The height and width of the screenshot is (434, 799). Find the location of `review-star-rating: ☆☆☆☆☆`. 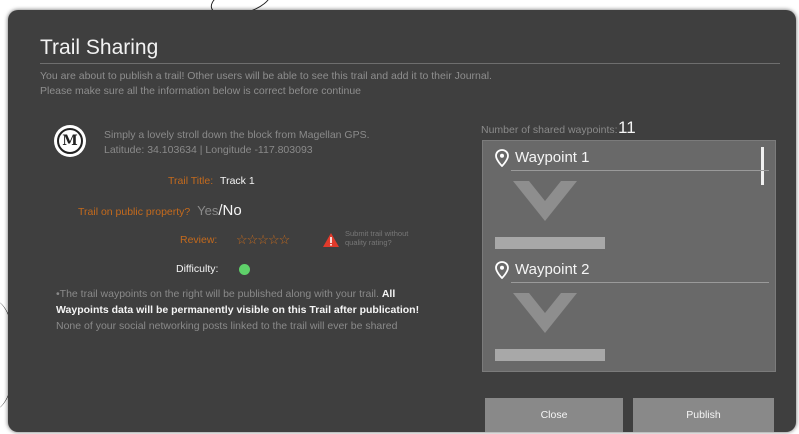

review-star-rating: ☆☆☆☆☆ is located at coordinates (263, 240).